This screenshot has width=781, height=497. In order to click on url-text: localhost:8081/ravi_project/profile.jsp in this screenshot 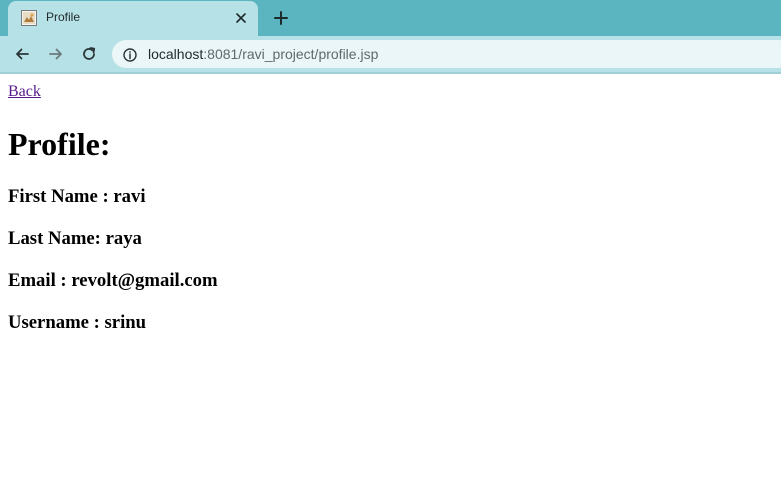, I will do `click(263, 54)`.